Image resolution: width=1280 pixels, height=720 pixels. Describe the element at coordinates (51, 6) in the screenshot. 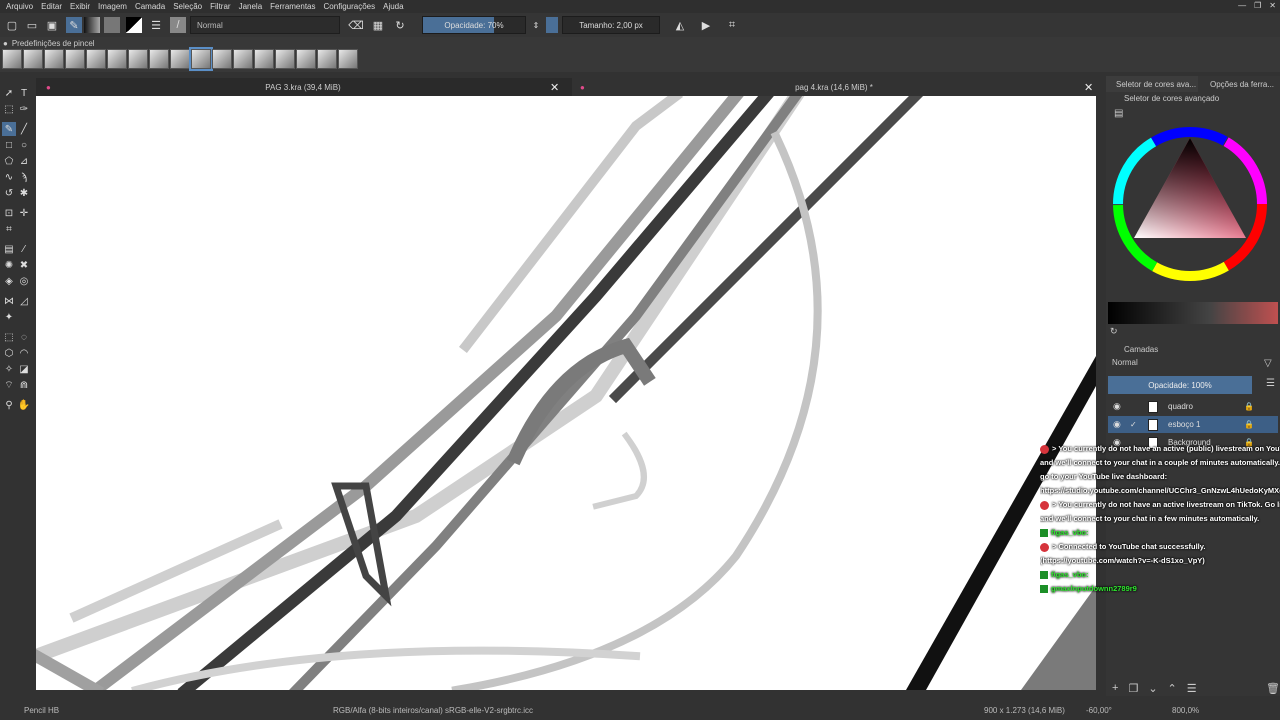

I see `menu-editar: Editar` at that location.